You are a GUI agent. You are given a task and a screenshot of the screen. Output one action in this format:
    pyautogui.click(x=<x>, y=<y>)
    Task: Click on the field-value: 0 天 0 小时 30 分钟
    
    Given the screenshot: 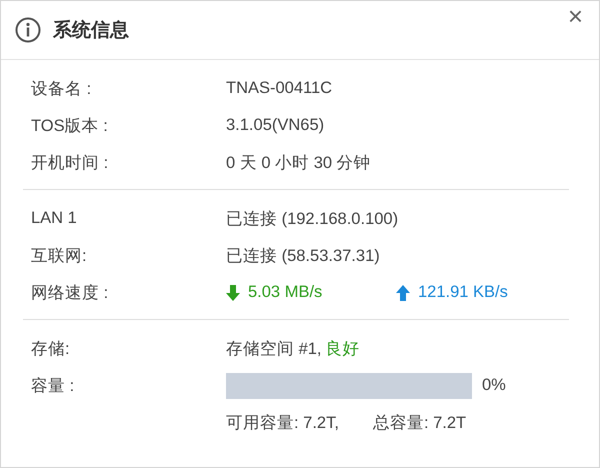 What is the action you would take?
    pyautogui.click(x=298, y=163)
    